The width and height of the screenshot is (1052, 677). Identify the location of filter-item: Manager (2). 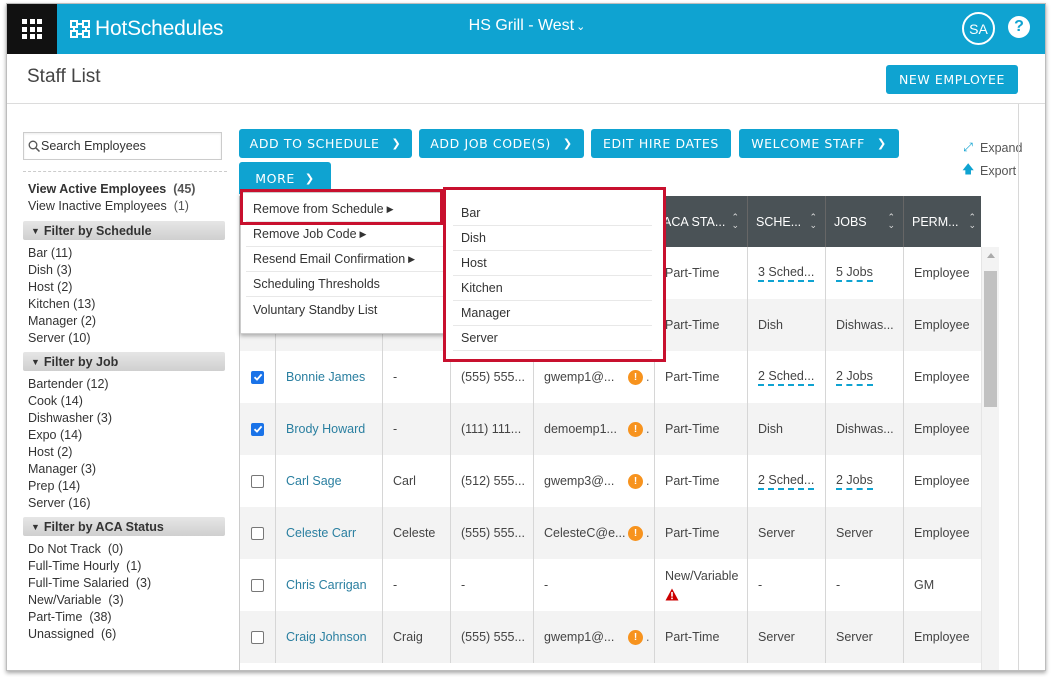
(127, 321).